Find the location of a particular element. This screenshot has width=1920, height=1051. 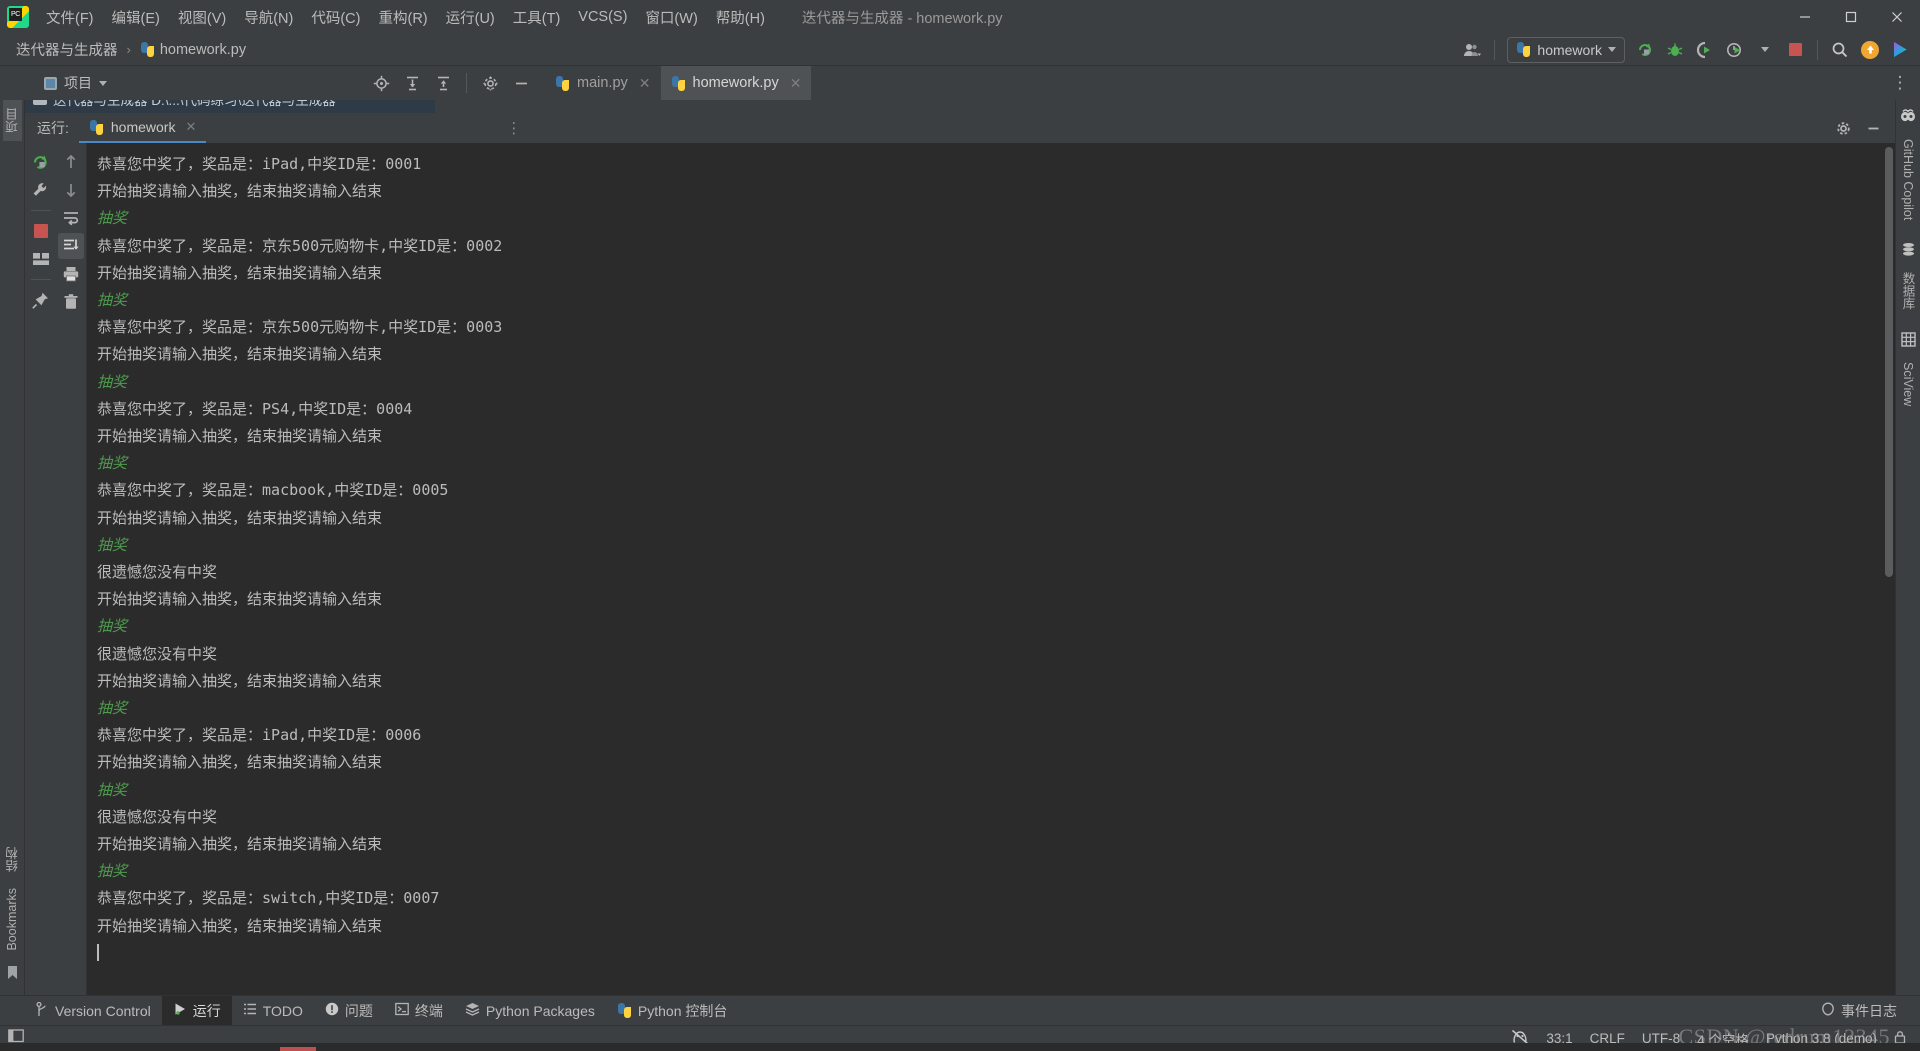

breadcrumb-file: homework.py is located at coordinates (193, 50).